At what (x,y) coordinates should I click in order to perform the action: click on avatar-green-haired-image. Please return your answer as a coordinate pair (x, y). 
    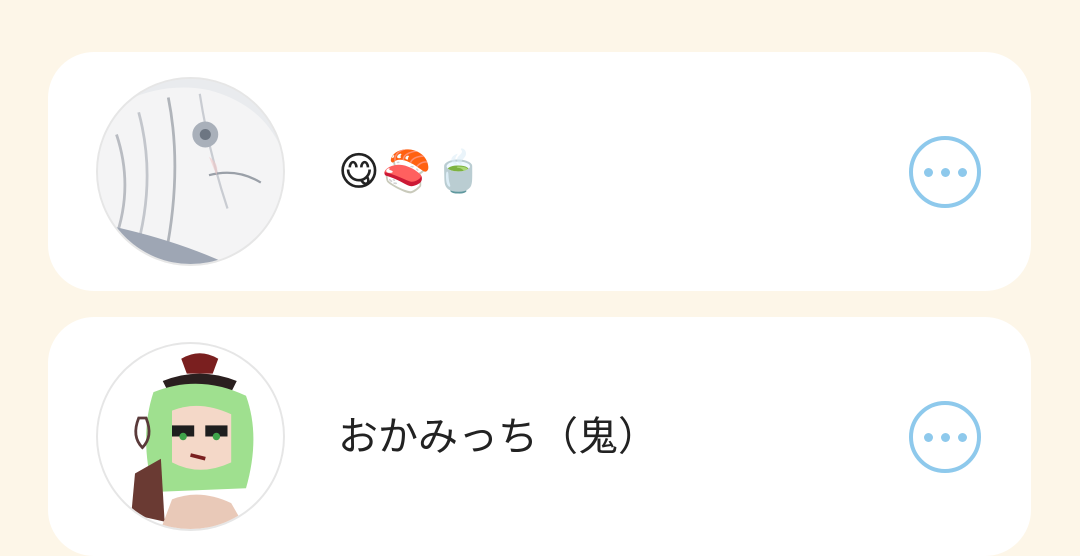
    Looking at the image, I should click on (190, 436).